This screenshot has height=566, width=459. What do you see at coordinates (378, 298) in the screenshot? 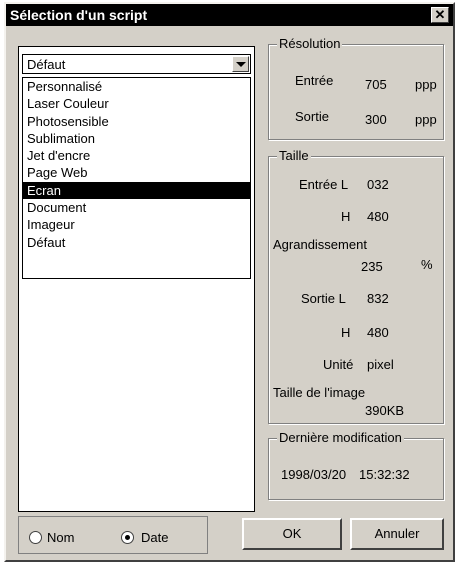
I see `size-output-width-value: 832` at bounding box center [378, 298].